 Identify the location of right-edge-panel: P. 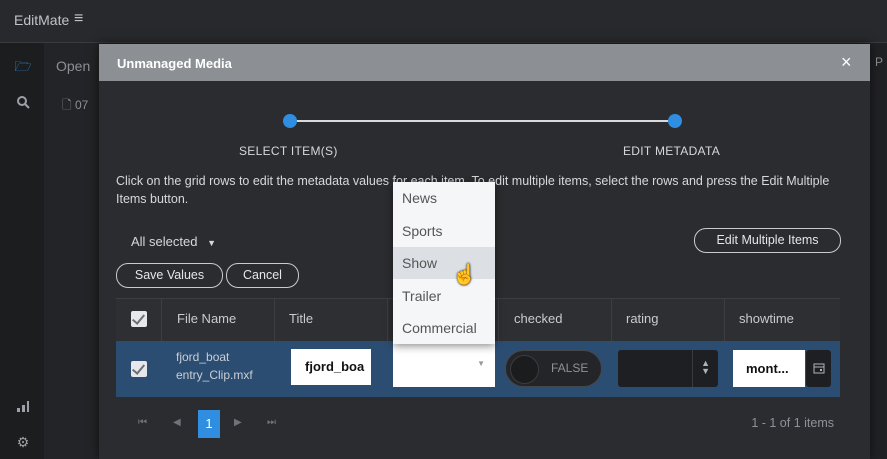
(878, 251).